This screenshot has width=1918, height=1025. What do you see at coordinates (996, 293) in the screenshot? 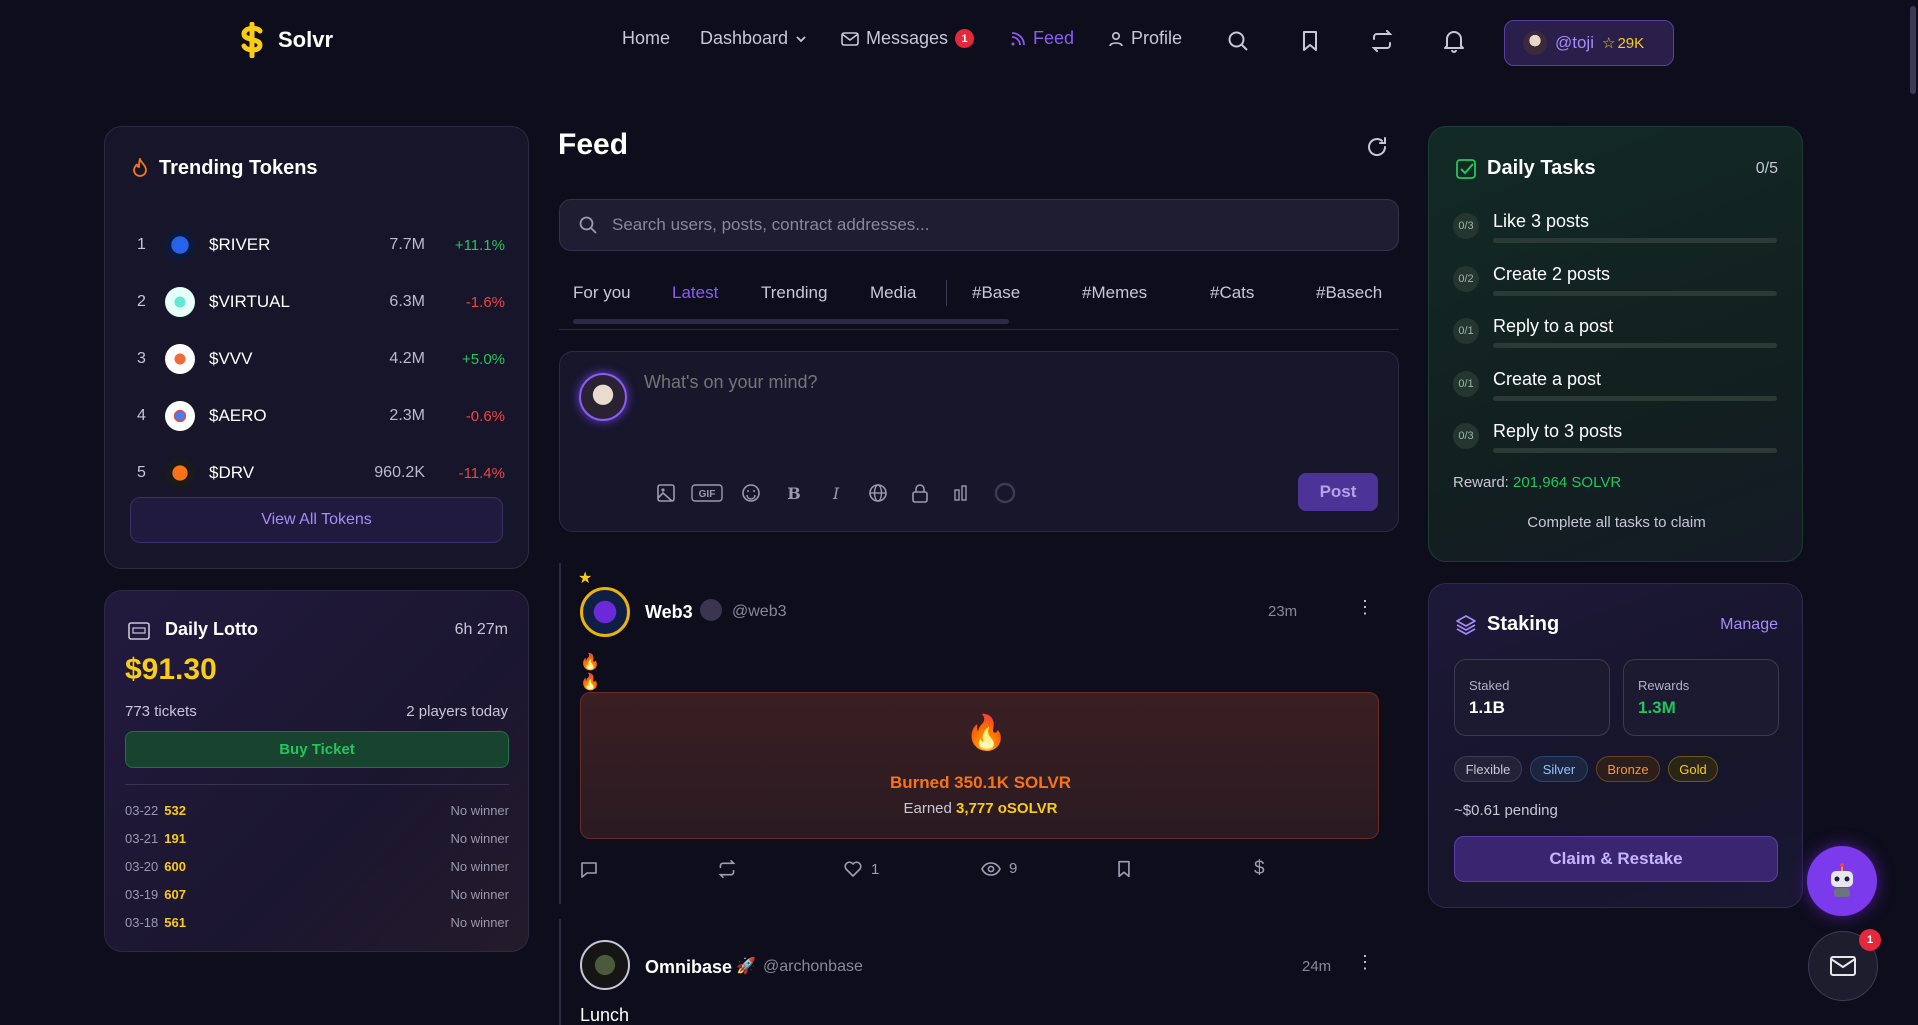
I see `tab-base: #Base` at bounding box center [996, 293].